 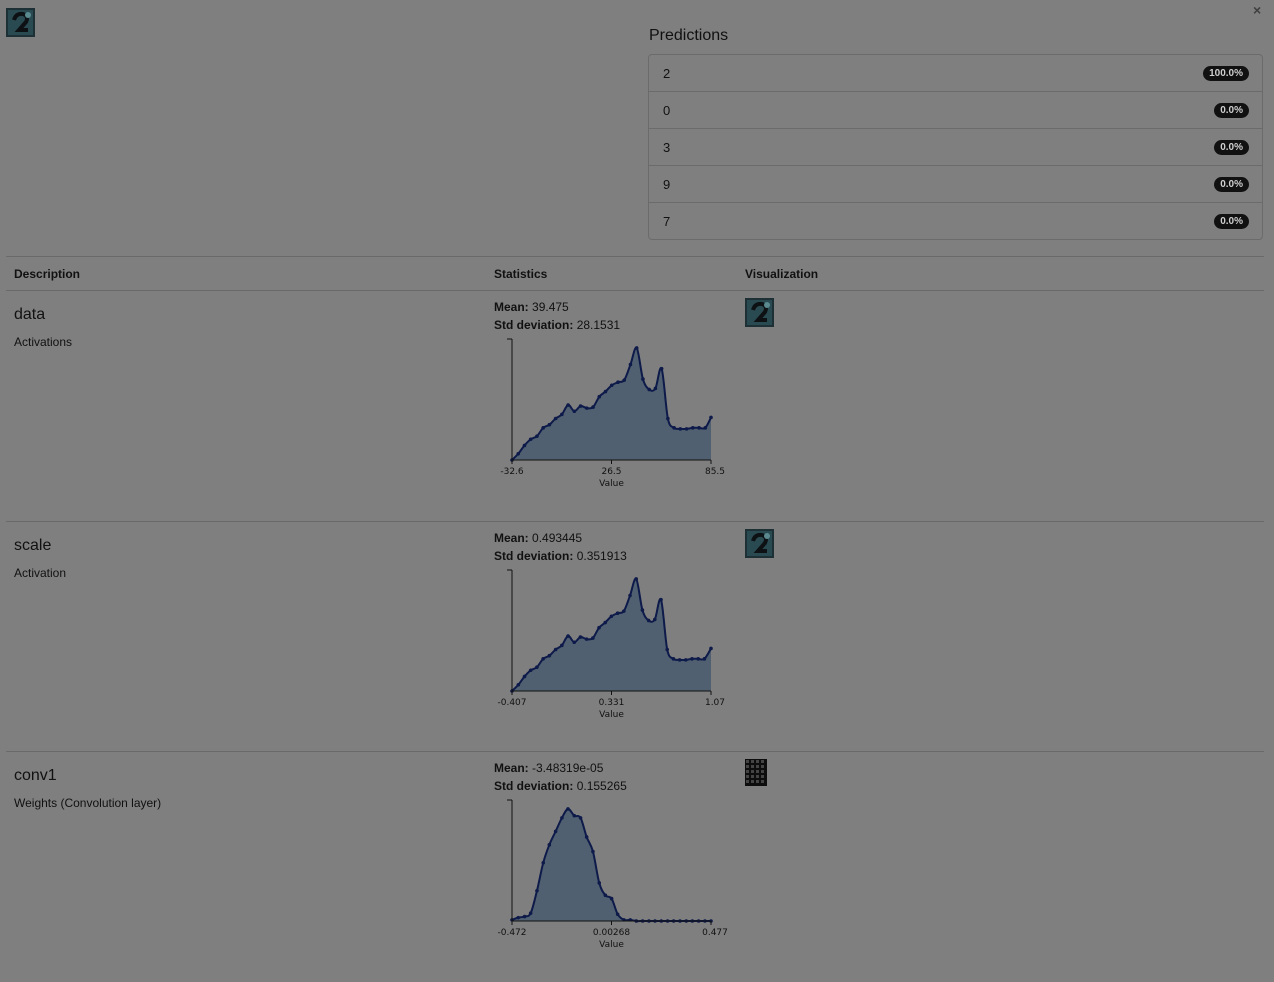 What do you see at coordinates (689, 35) in the screenshot?
I see `predictions-title: Predictions` at bounding box center [689, 35].